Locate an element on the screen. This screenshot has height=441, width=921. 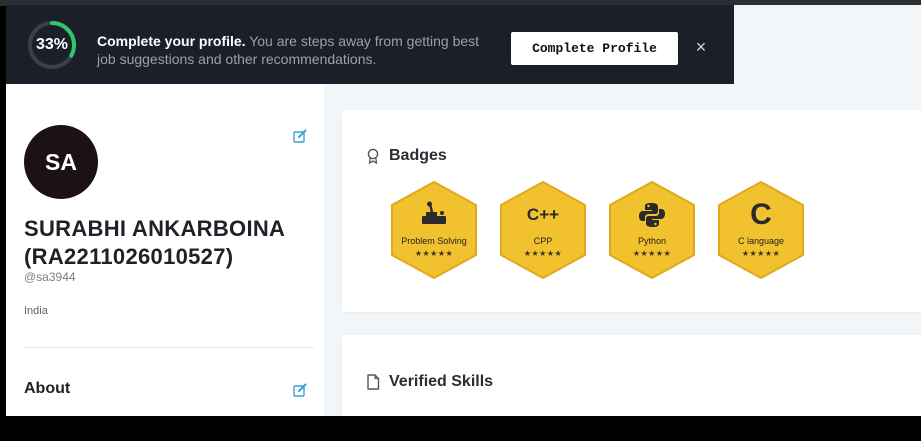
banner-title: Complete your profile. is located at coordinates (171, 41).